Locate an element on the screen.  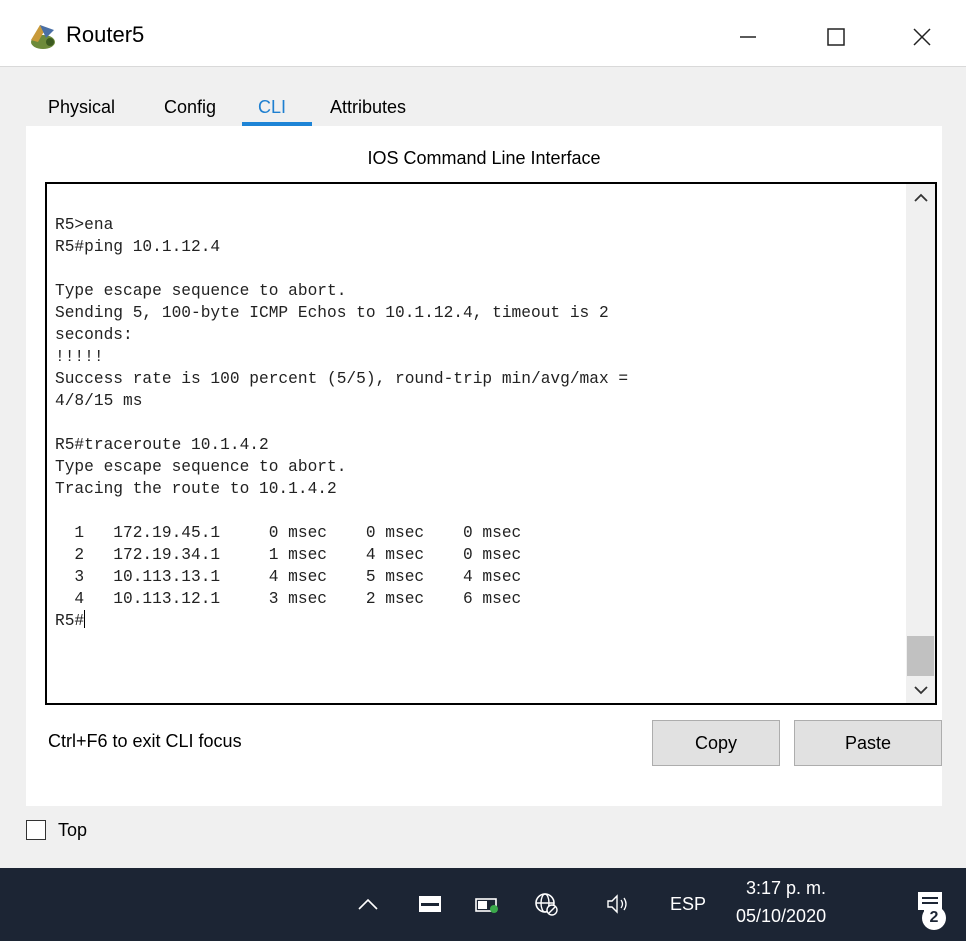
network-icon is located at coordinates (546, 904).